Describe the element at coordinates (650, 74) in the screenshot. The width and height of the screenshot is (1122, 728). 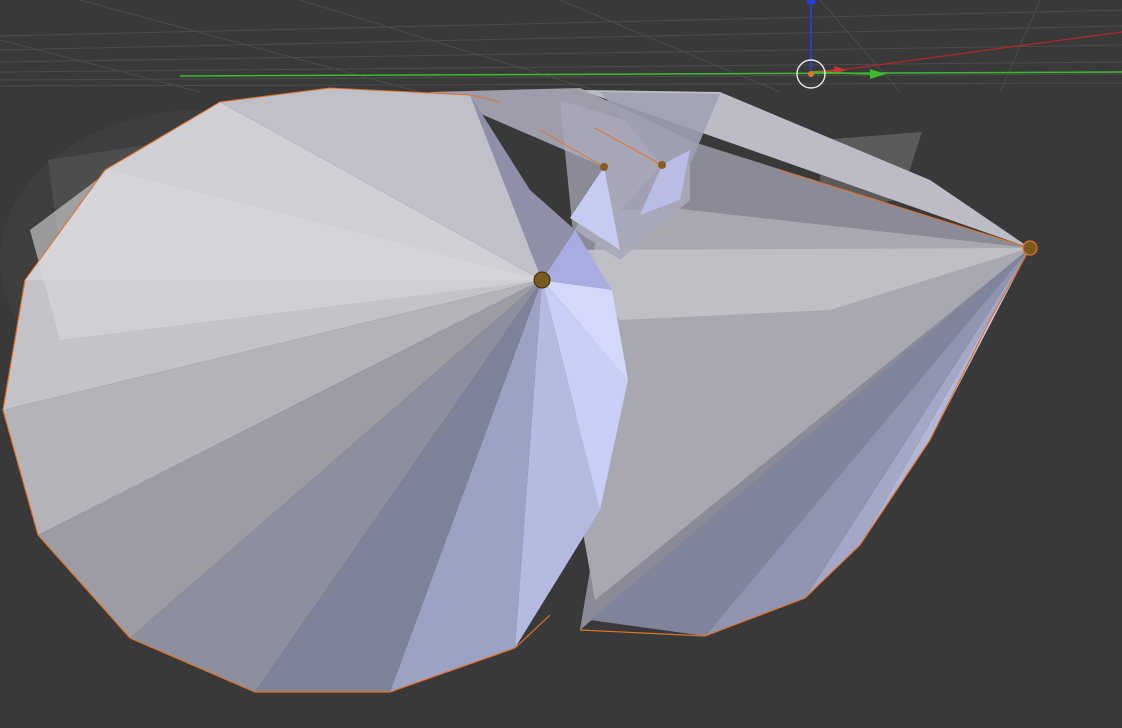
I see `y-axis-line` at that location.